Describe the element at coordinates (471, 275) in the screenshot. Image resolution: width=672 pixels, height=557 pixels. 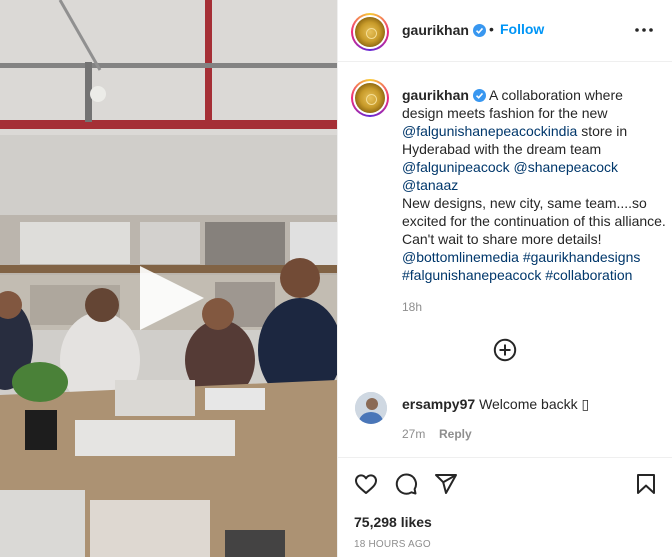
I see `hashtag-falgunishanepeacock: #falgunishanepeacock` at that location.